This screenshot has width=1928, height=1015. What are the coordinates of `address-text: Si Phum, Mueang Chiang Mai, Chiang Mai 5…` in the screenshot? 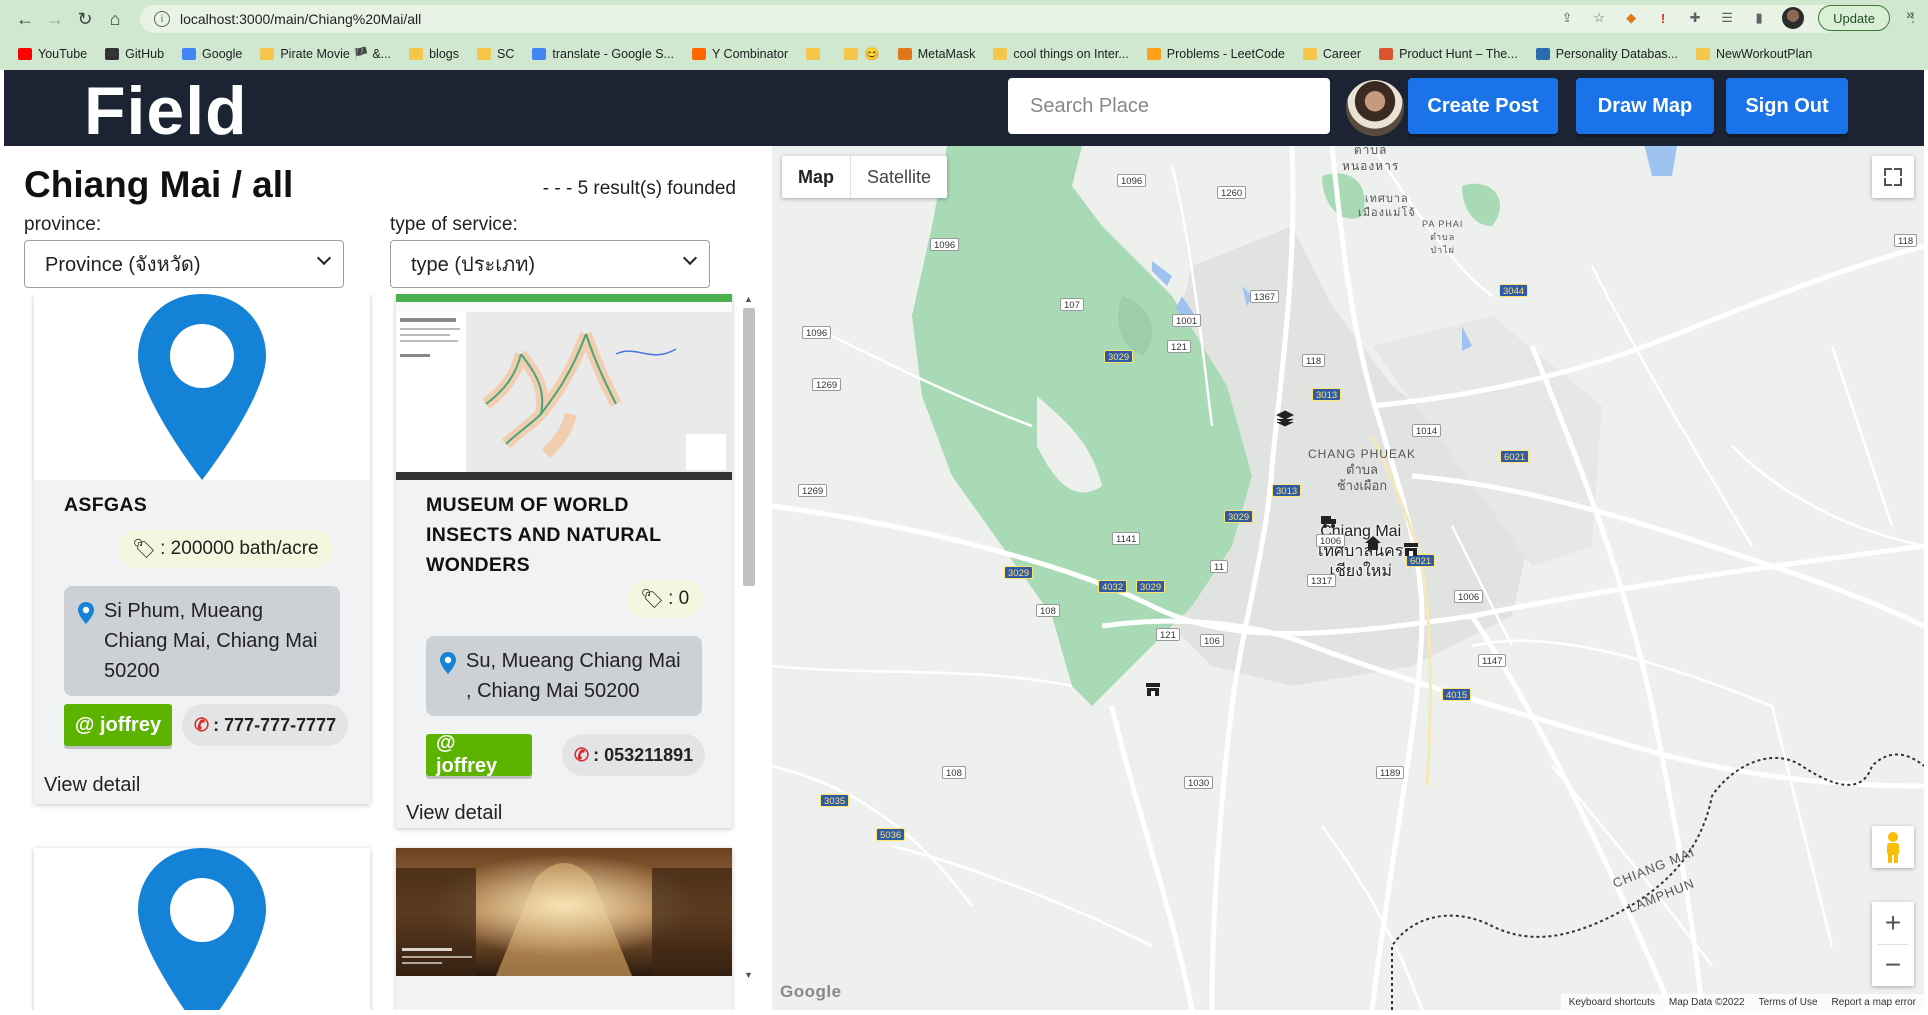 It's located at (211, 641).